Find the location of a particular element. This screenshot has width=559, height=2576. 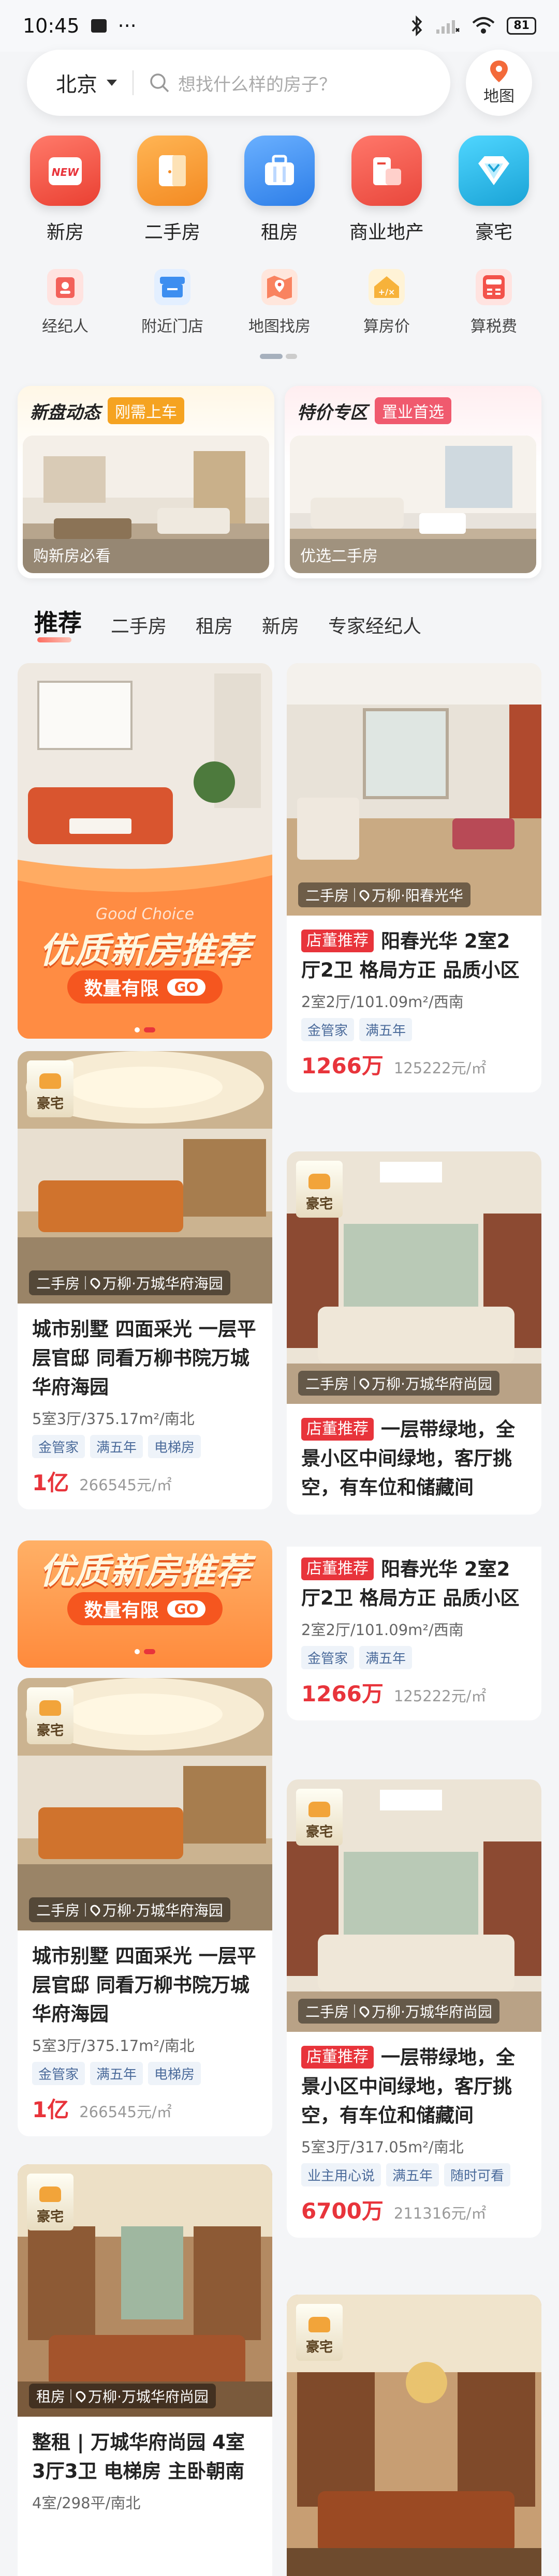

nav-rent: 租房 is located at coordinates (279, 190).